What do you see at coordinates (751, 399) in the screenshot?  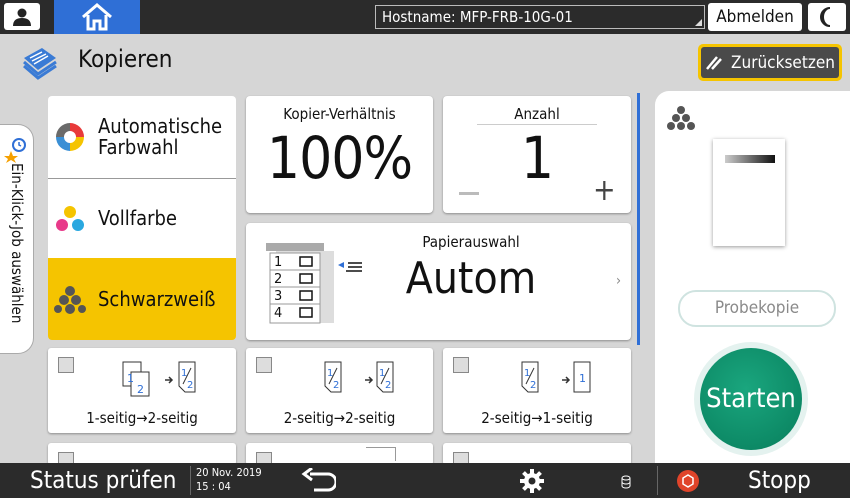 I see `start-button: Starten` at bounding box center [751, 399].